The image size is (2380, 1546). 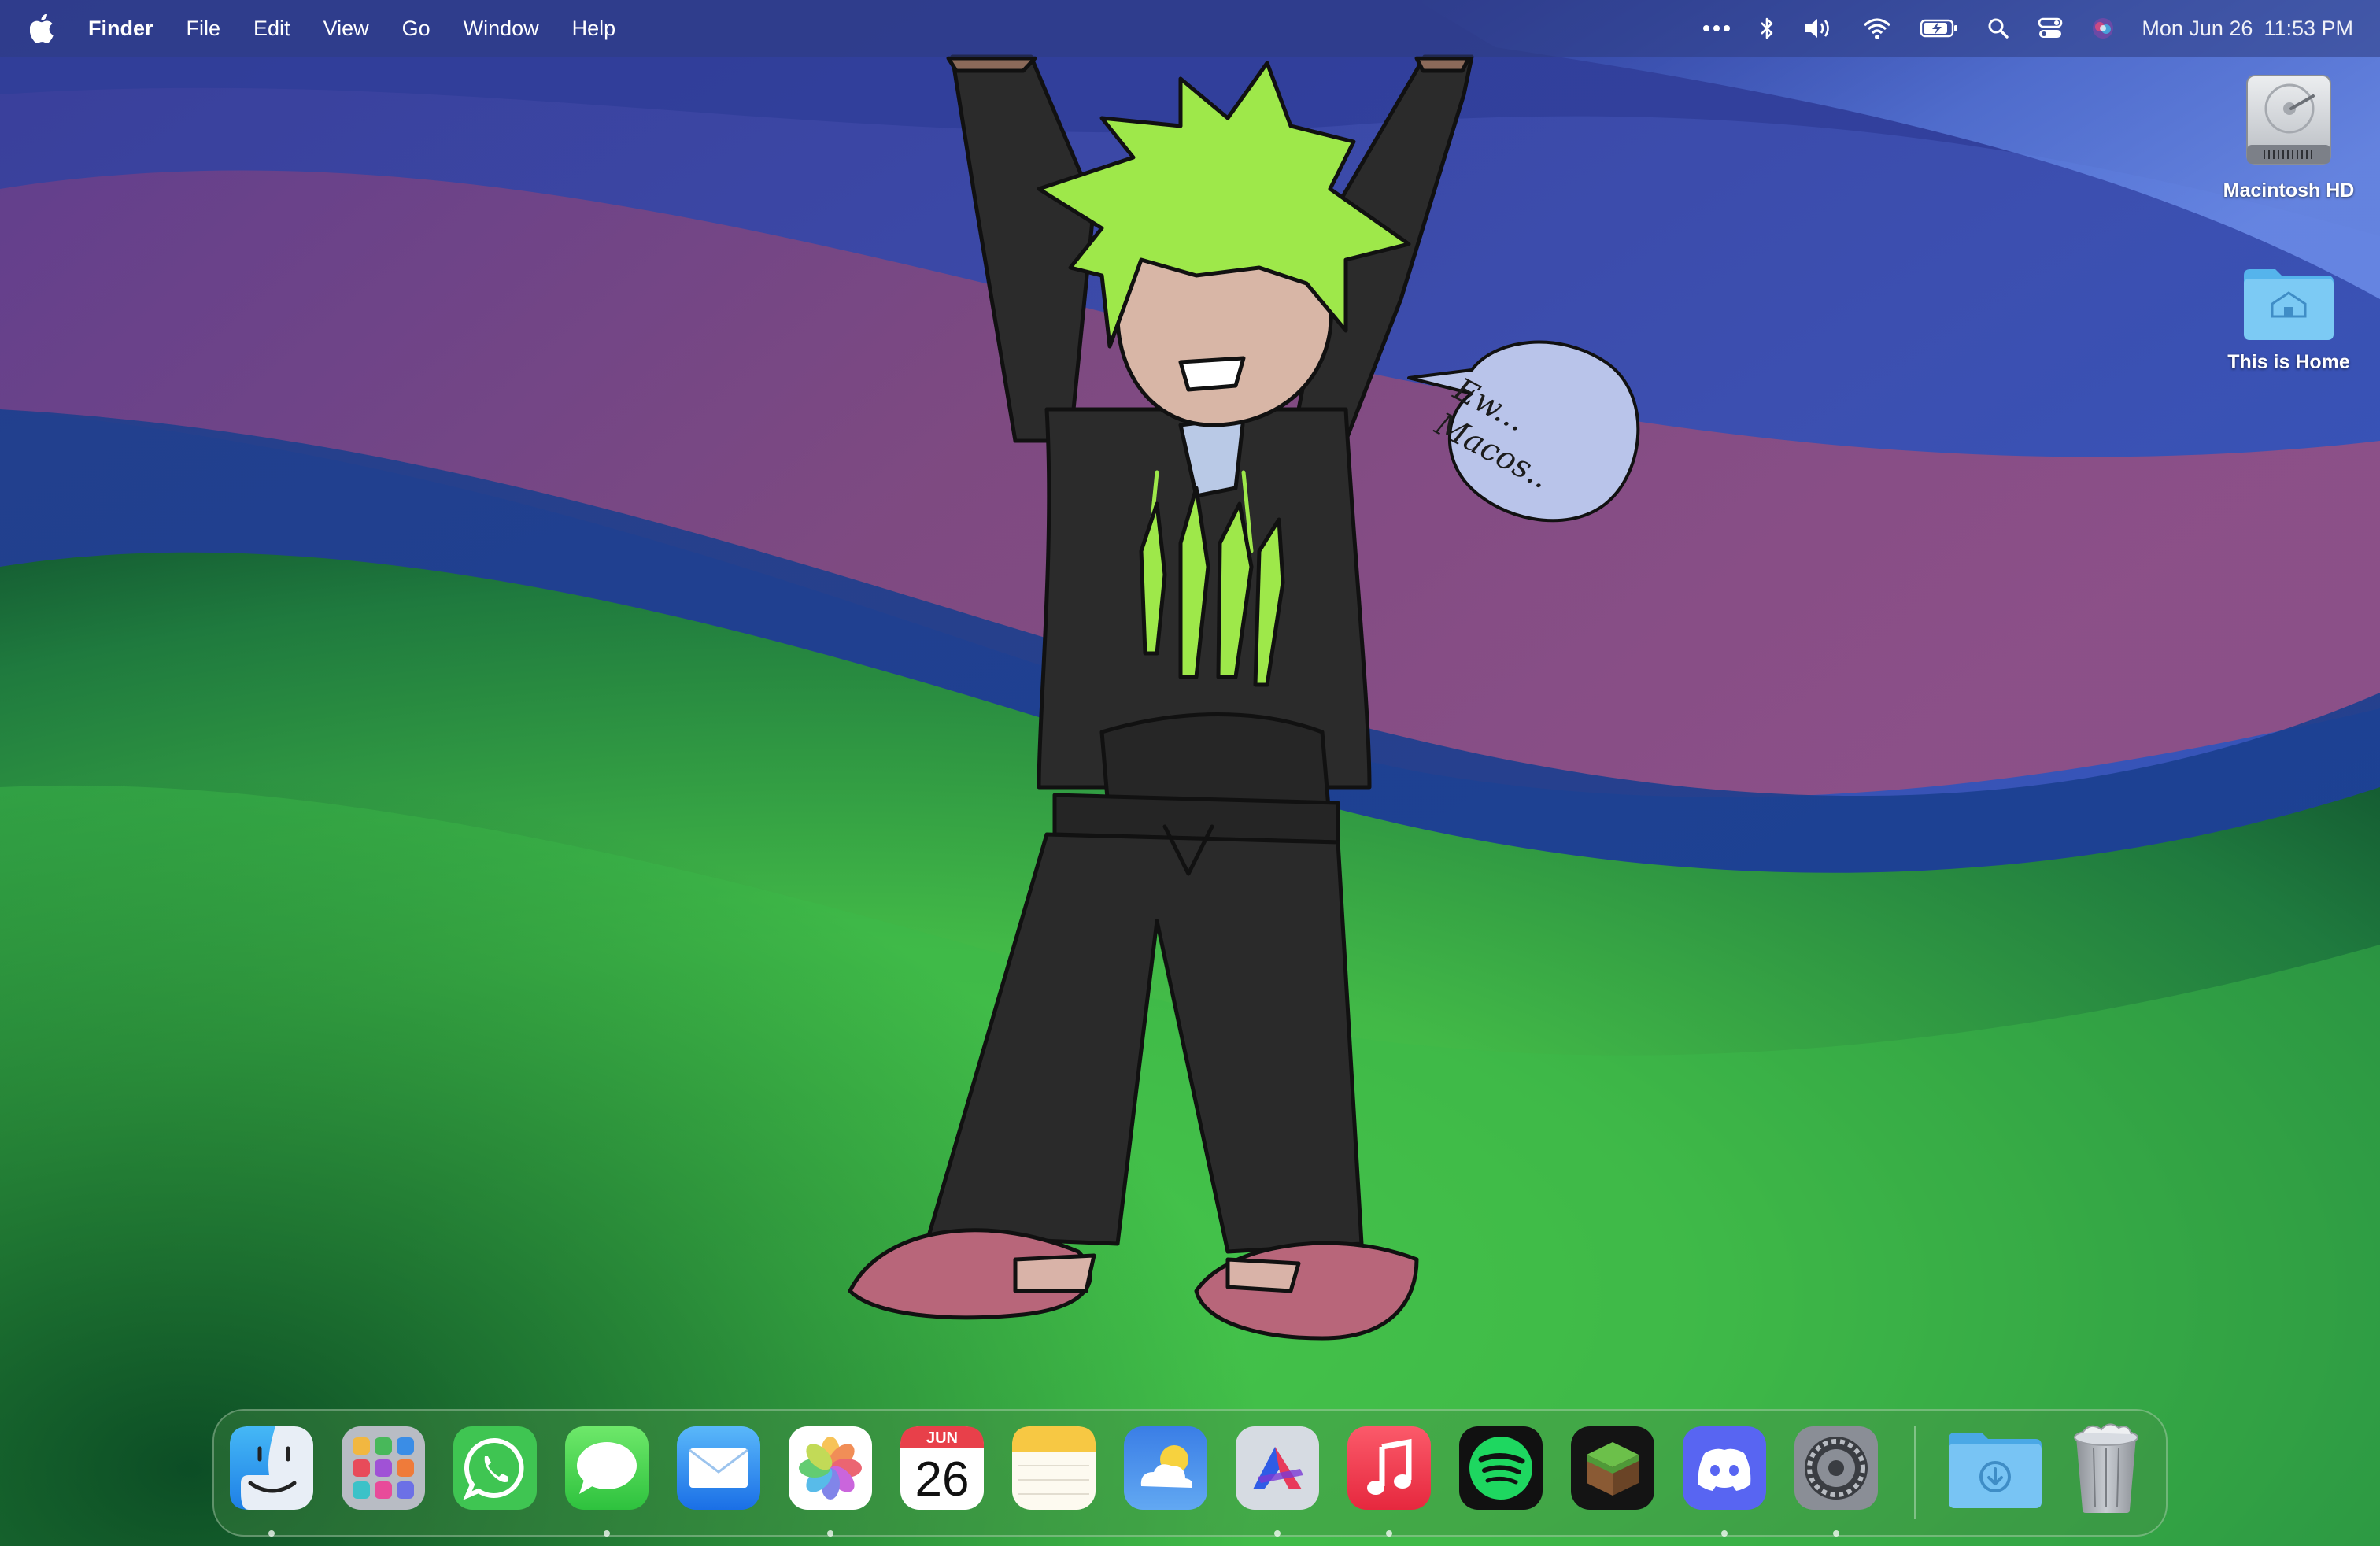 I want to click on menu-edit: Edit, so click(x=271, y=29).